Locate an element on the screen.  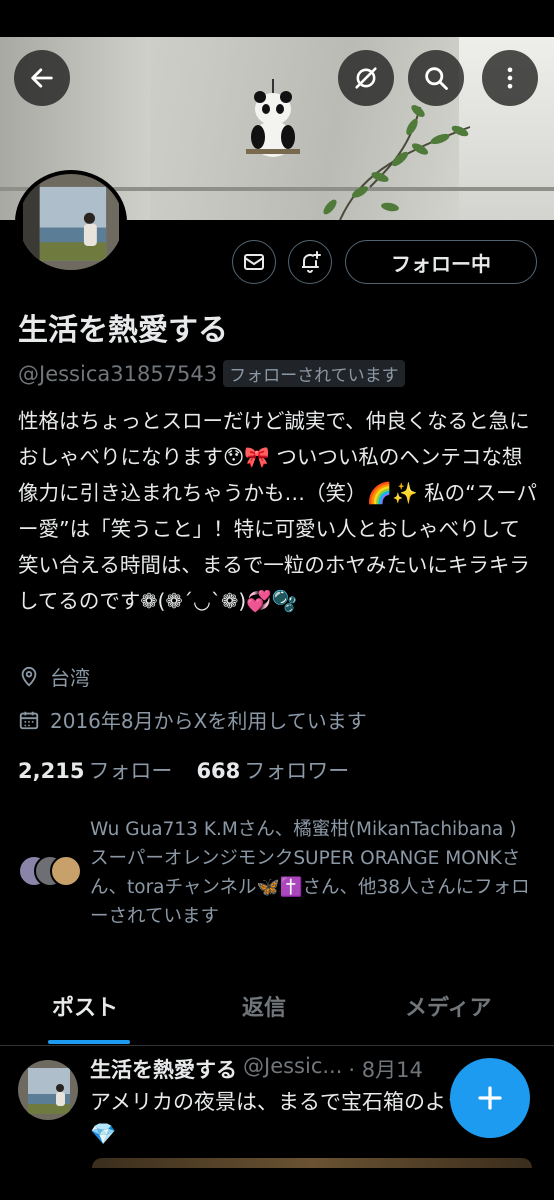
post-author-avatar is located at coordinates (48, 1090).